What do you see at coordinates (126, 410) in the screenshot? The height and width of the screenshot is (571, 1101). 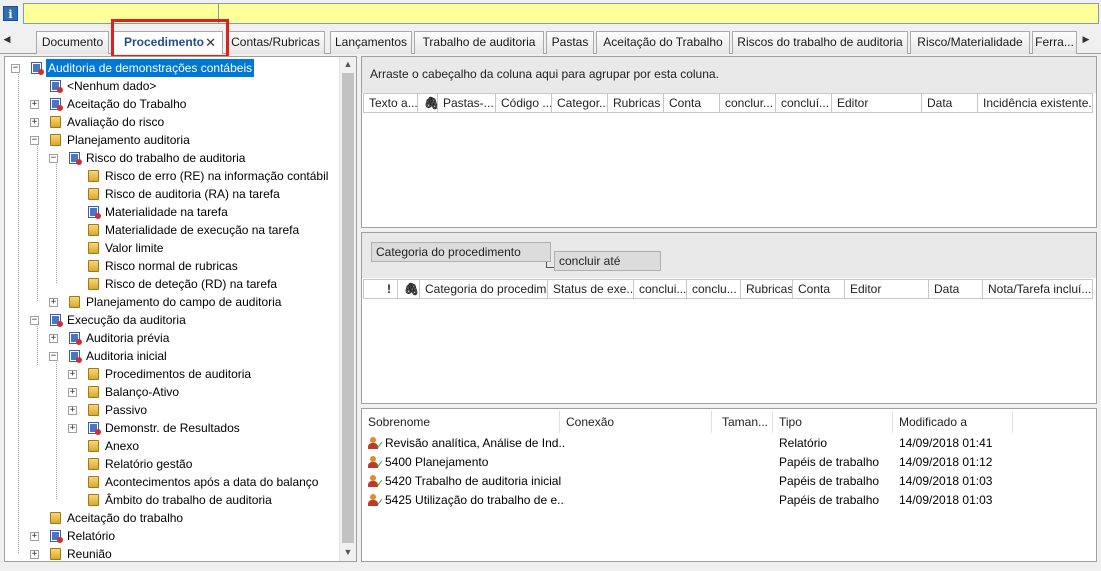 I see `tree-label: Passivo` at bounding box center [126, 410].